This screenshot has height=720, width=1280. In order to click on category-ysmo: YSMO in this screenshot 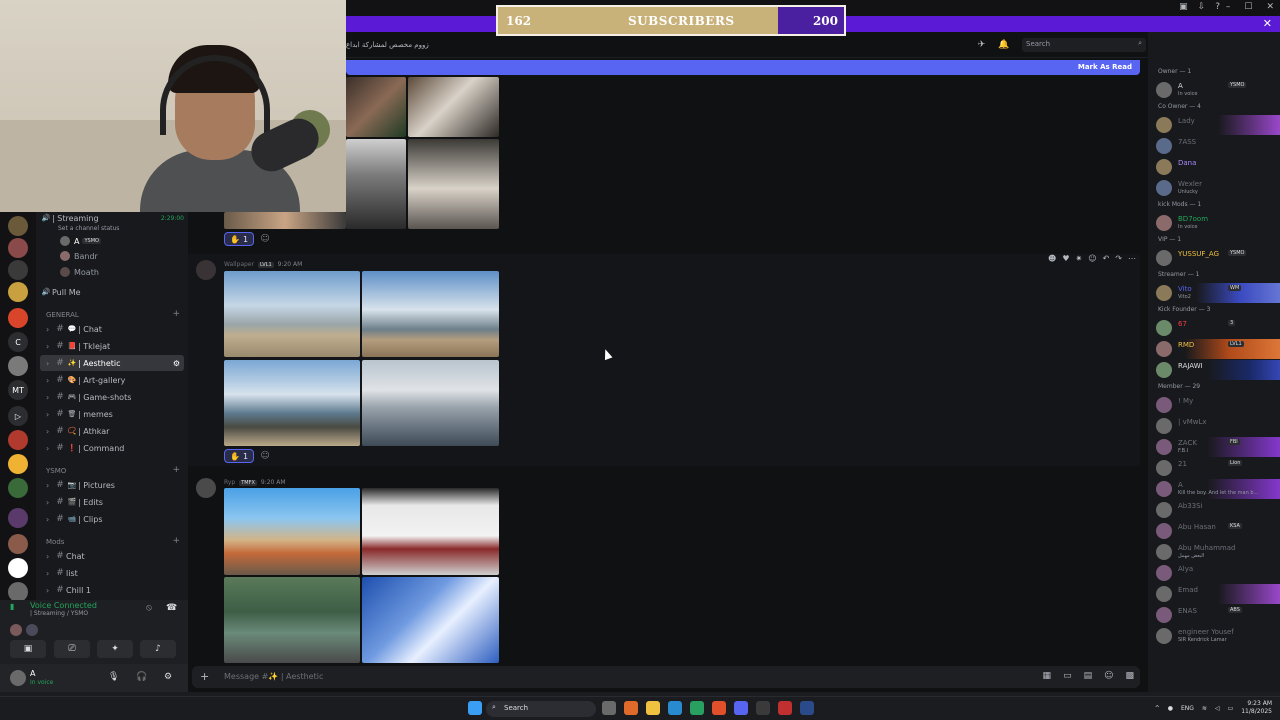, I will do `click(56, 471)`.